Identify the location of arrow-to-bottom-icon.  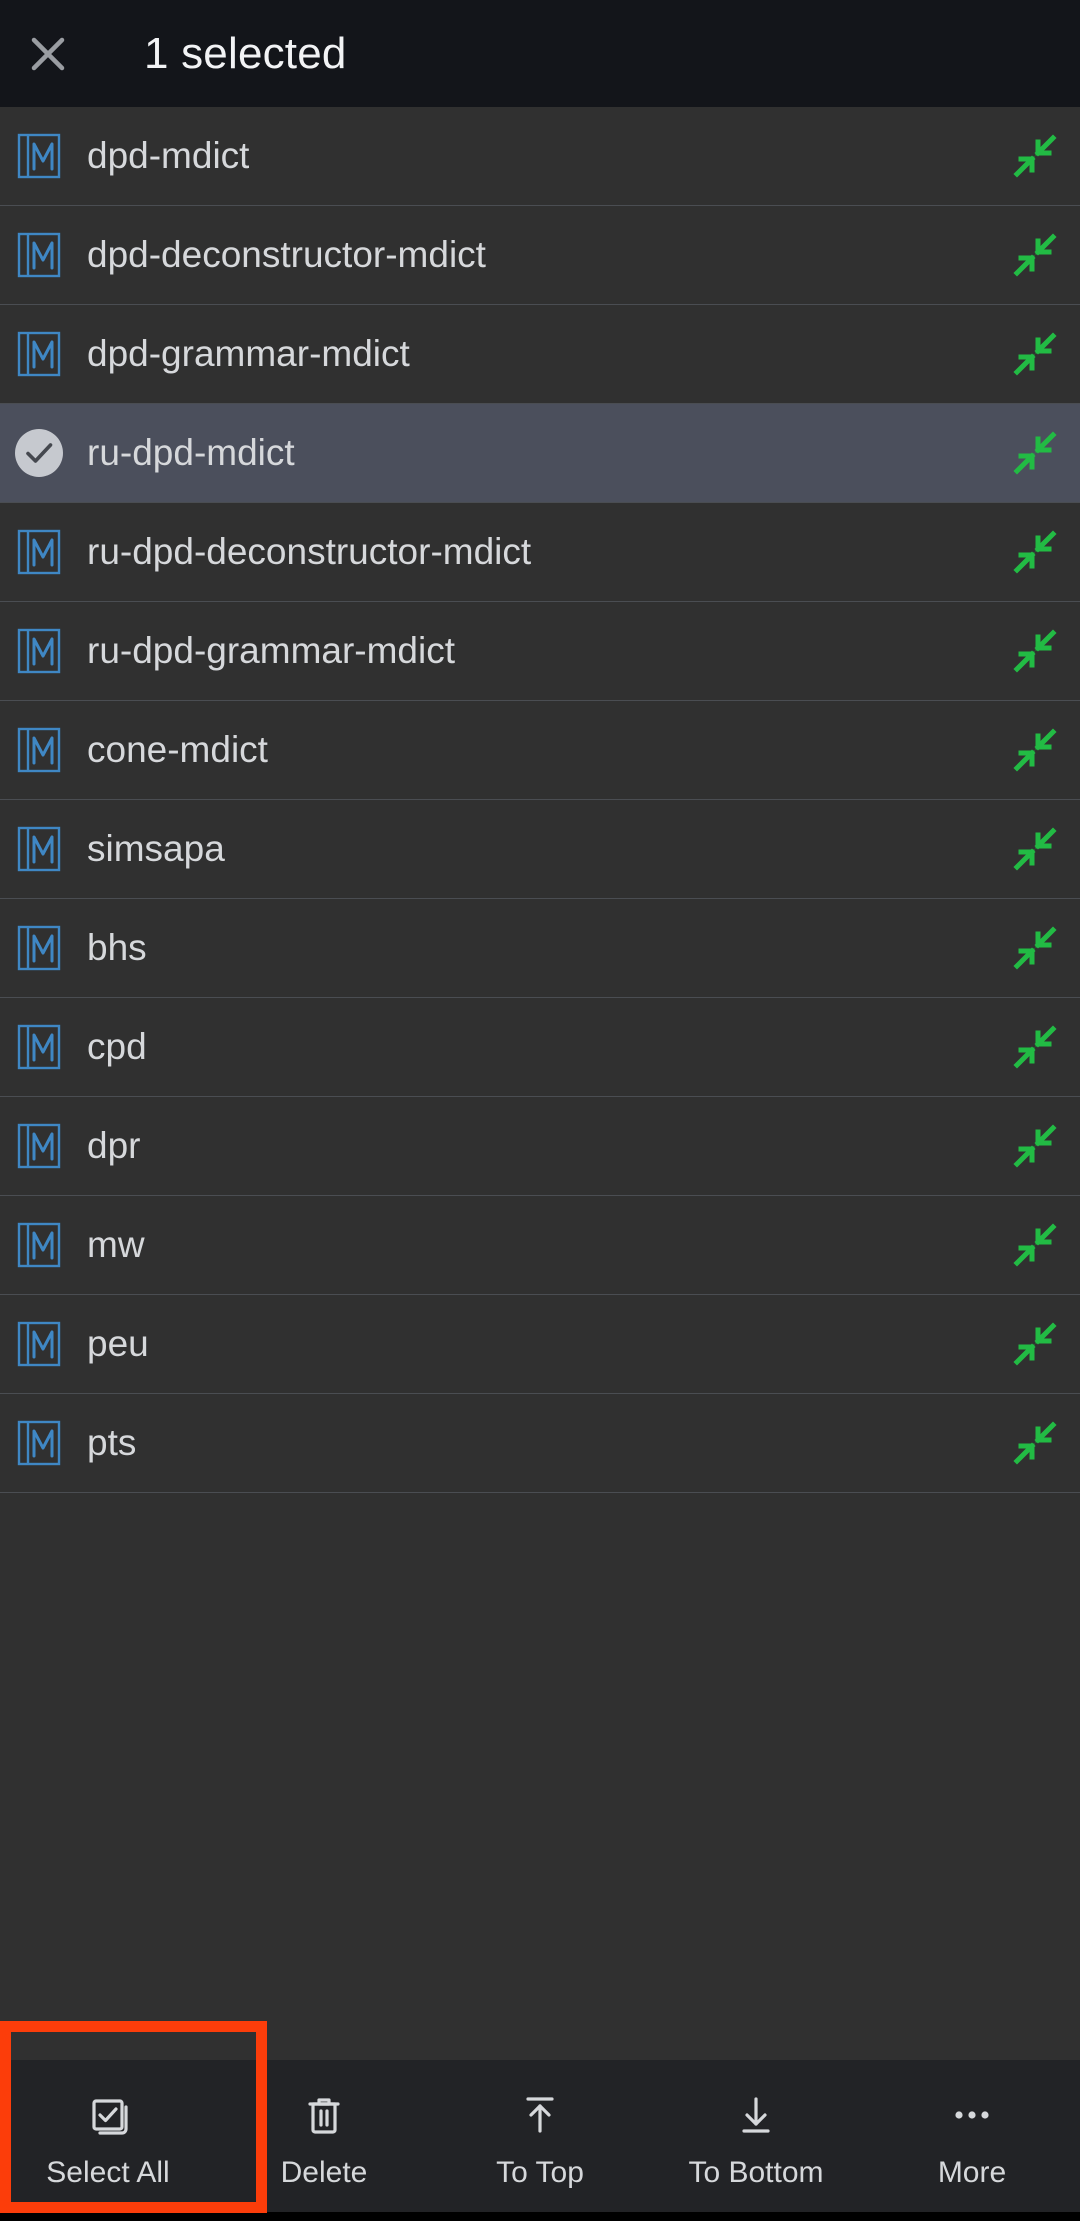
(756, 2115).